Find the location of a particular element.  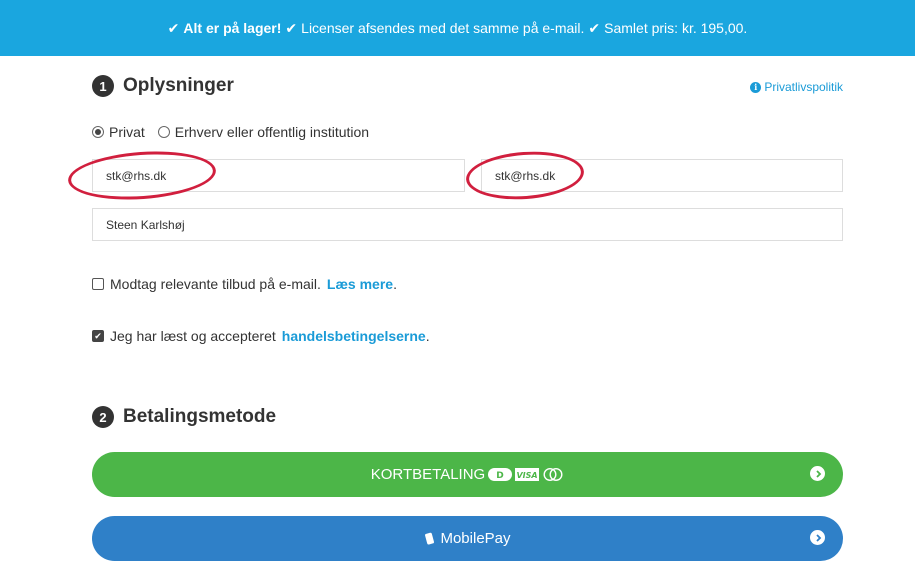

email-field-value: stk@rhs.dk is located at coordinates (136, 175).